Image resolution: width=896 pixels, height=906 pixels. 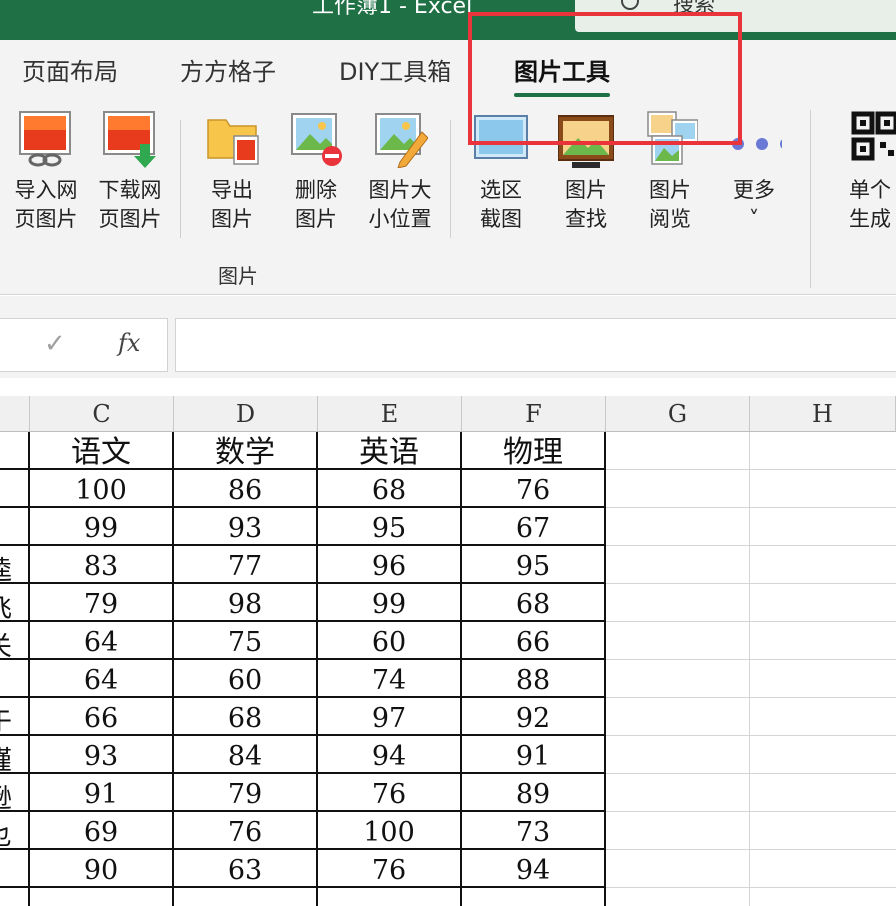 I want to click on import-web-image-button: 导入网 页图片, so click(x=46, y=172).